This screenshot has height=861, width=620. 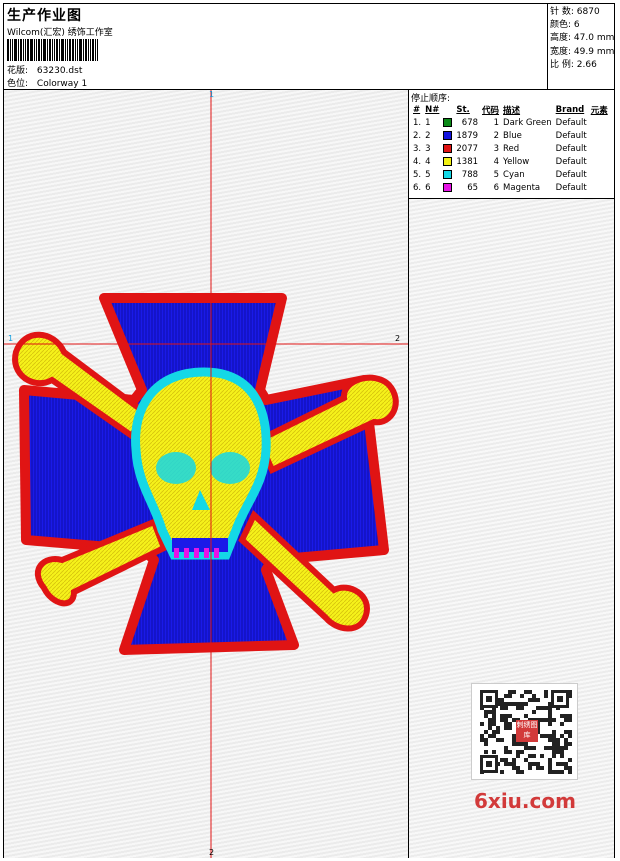 I want to click on barcode, so click(x=63, y=50).